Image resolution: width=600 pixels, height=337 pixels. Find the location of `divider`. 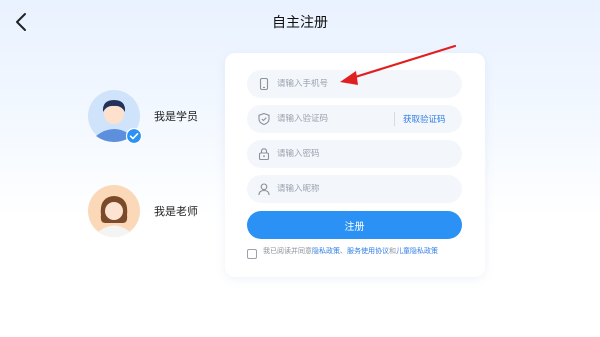

divider is located at coordinates (394, 119).